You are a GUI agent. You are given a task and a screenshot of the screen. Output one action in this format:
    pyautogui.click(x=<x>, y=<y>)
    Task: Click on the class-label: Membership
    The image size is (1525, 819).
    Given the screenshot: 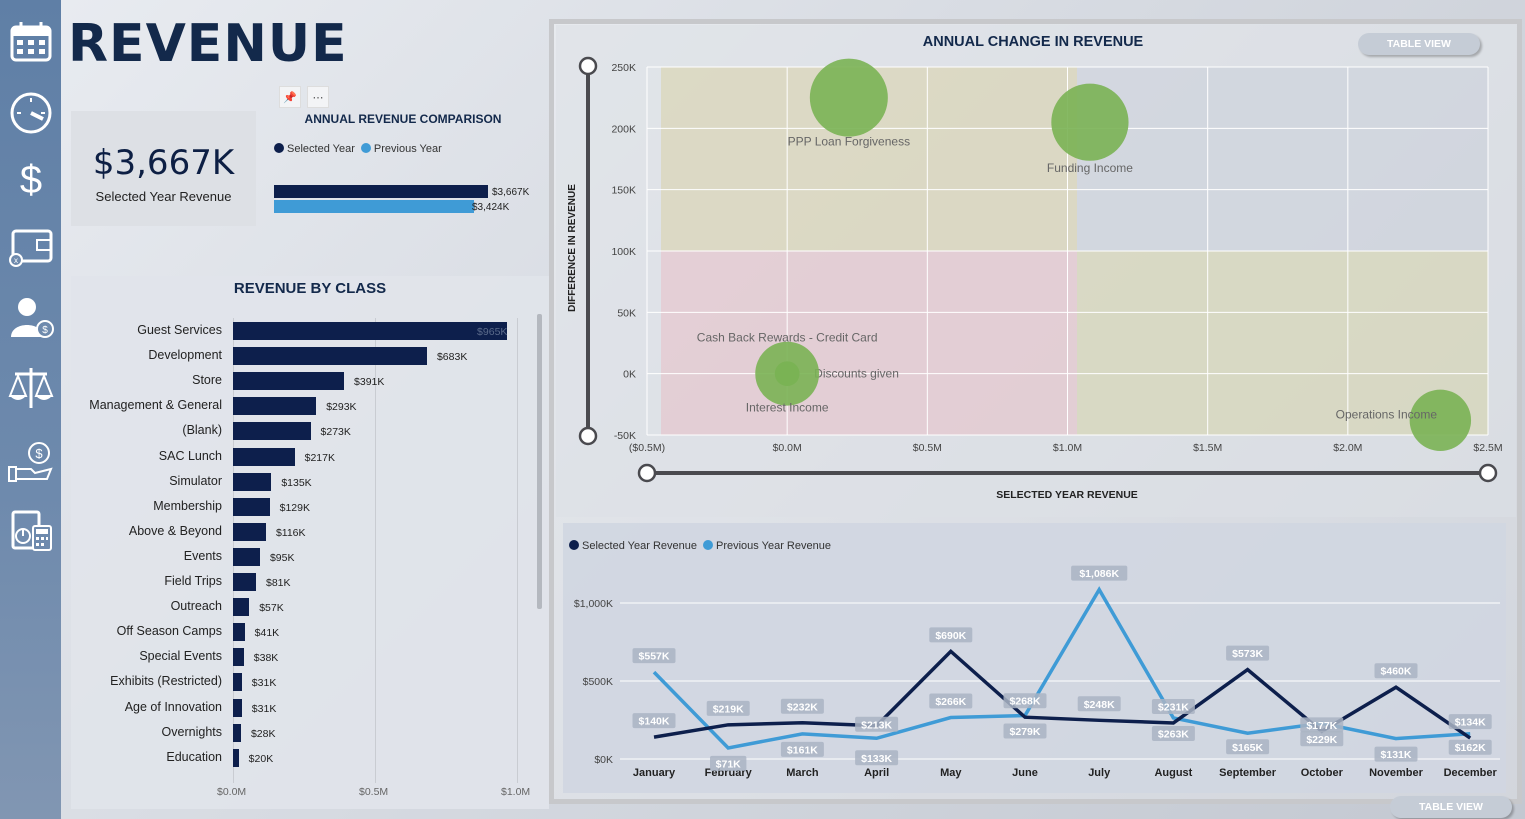 What is the action you would take?
    pyautogui.click(x=187, y=505)
    